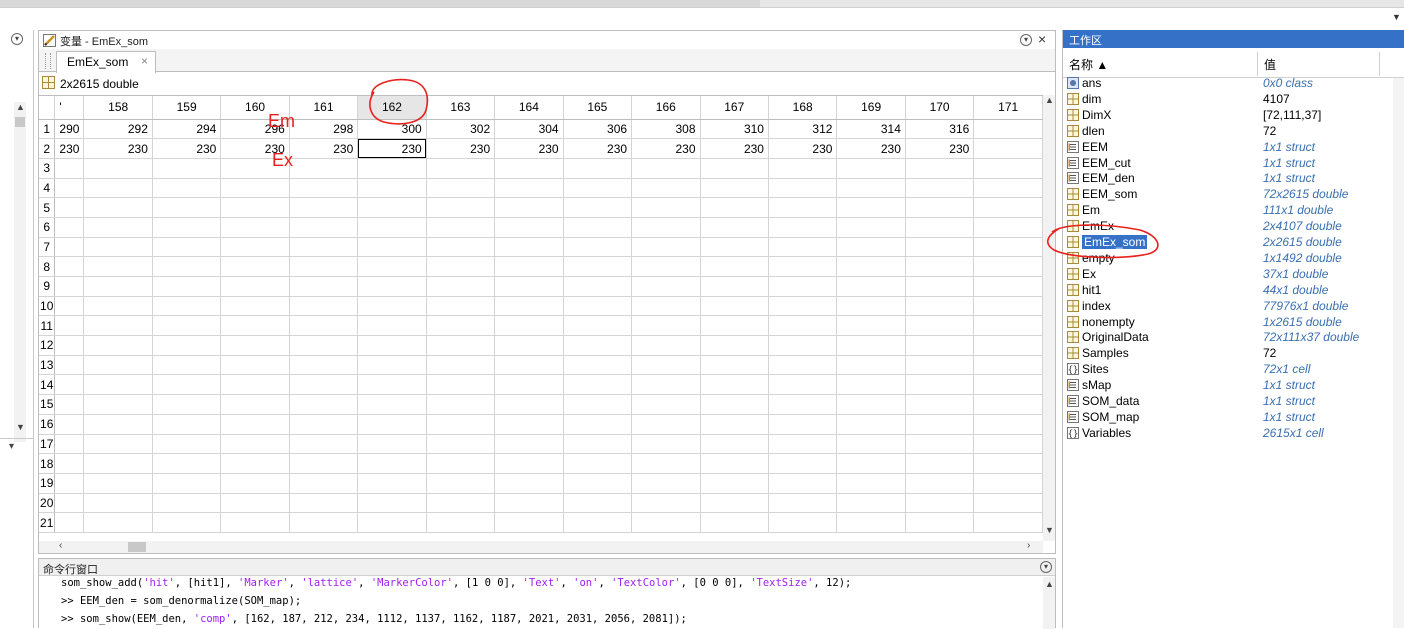 This screenshot has width=1404, height=629. What do you see at coordinates (598, 108) in the screenshot?
I see `column-header: 165` at bounding box center [598, 108].